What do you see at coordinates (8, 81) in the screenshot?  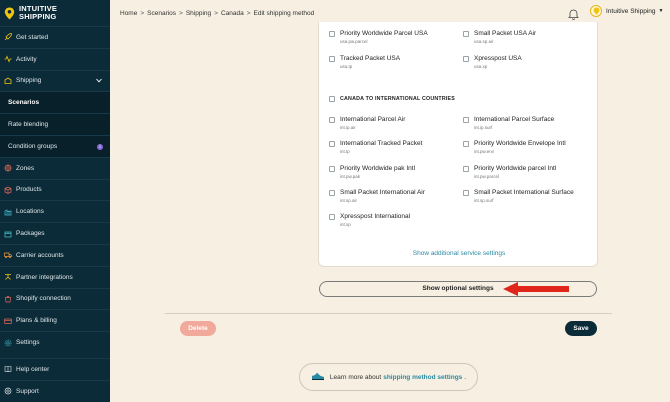 I see `shipping-icon` at bounding box center [8, 81].